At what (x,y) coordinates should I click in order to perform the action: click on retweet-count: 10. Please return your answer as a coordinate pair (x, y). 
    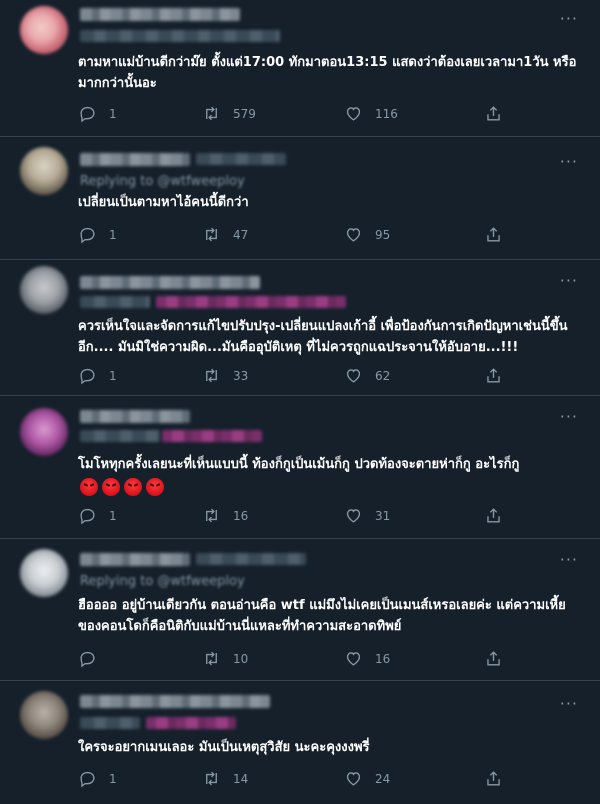
    Looking at the image, I should click on (241, 658).